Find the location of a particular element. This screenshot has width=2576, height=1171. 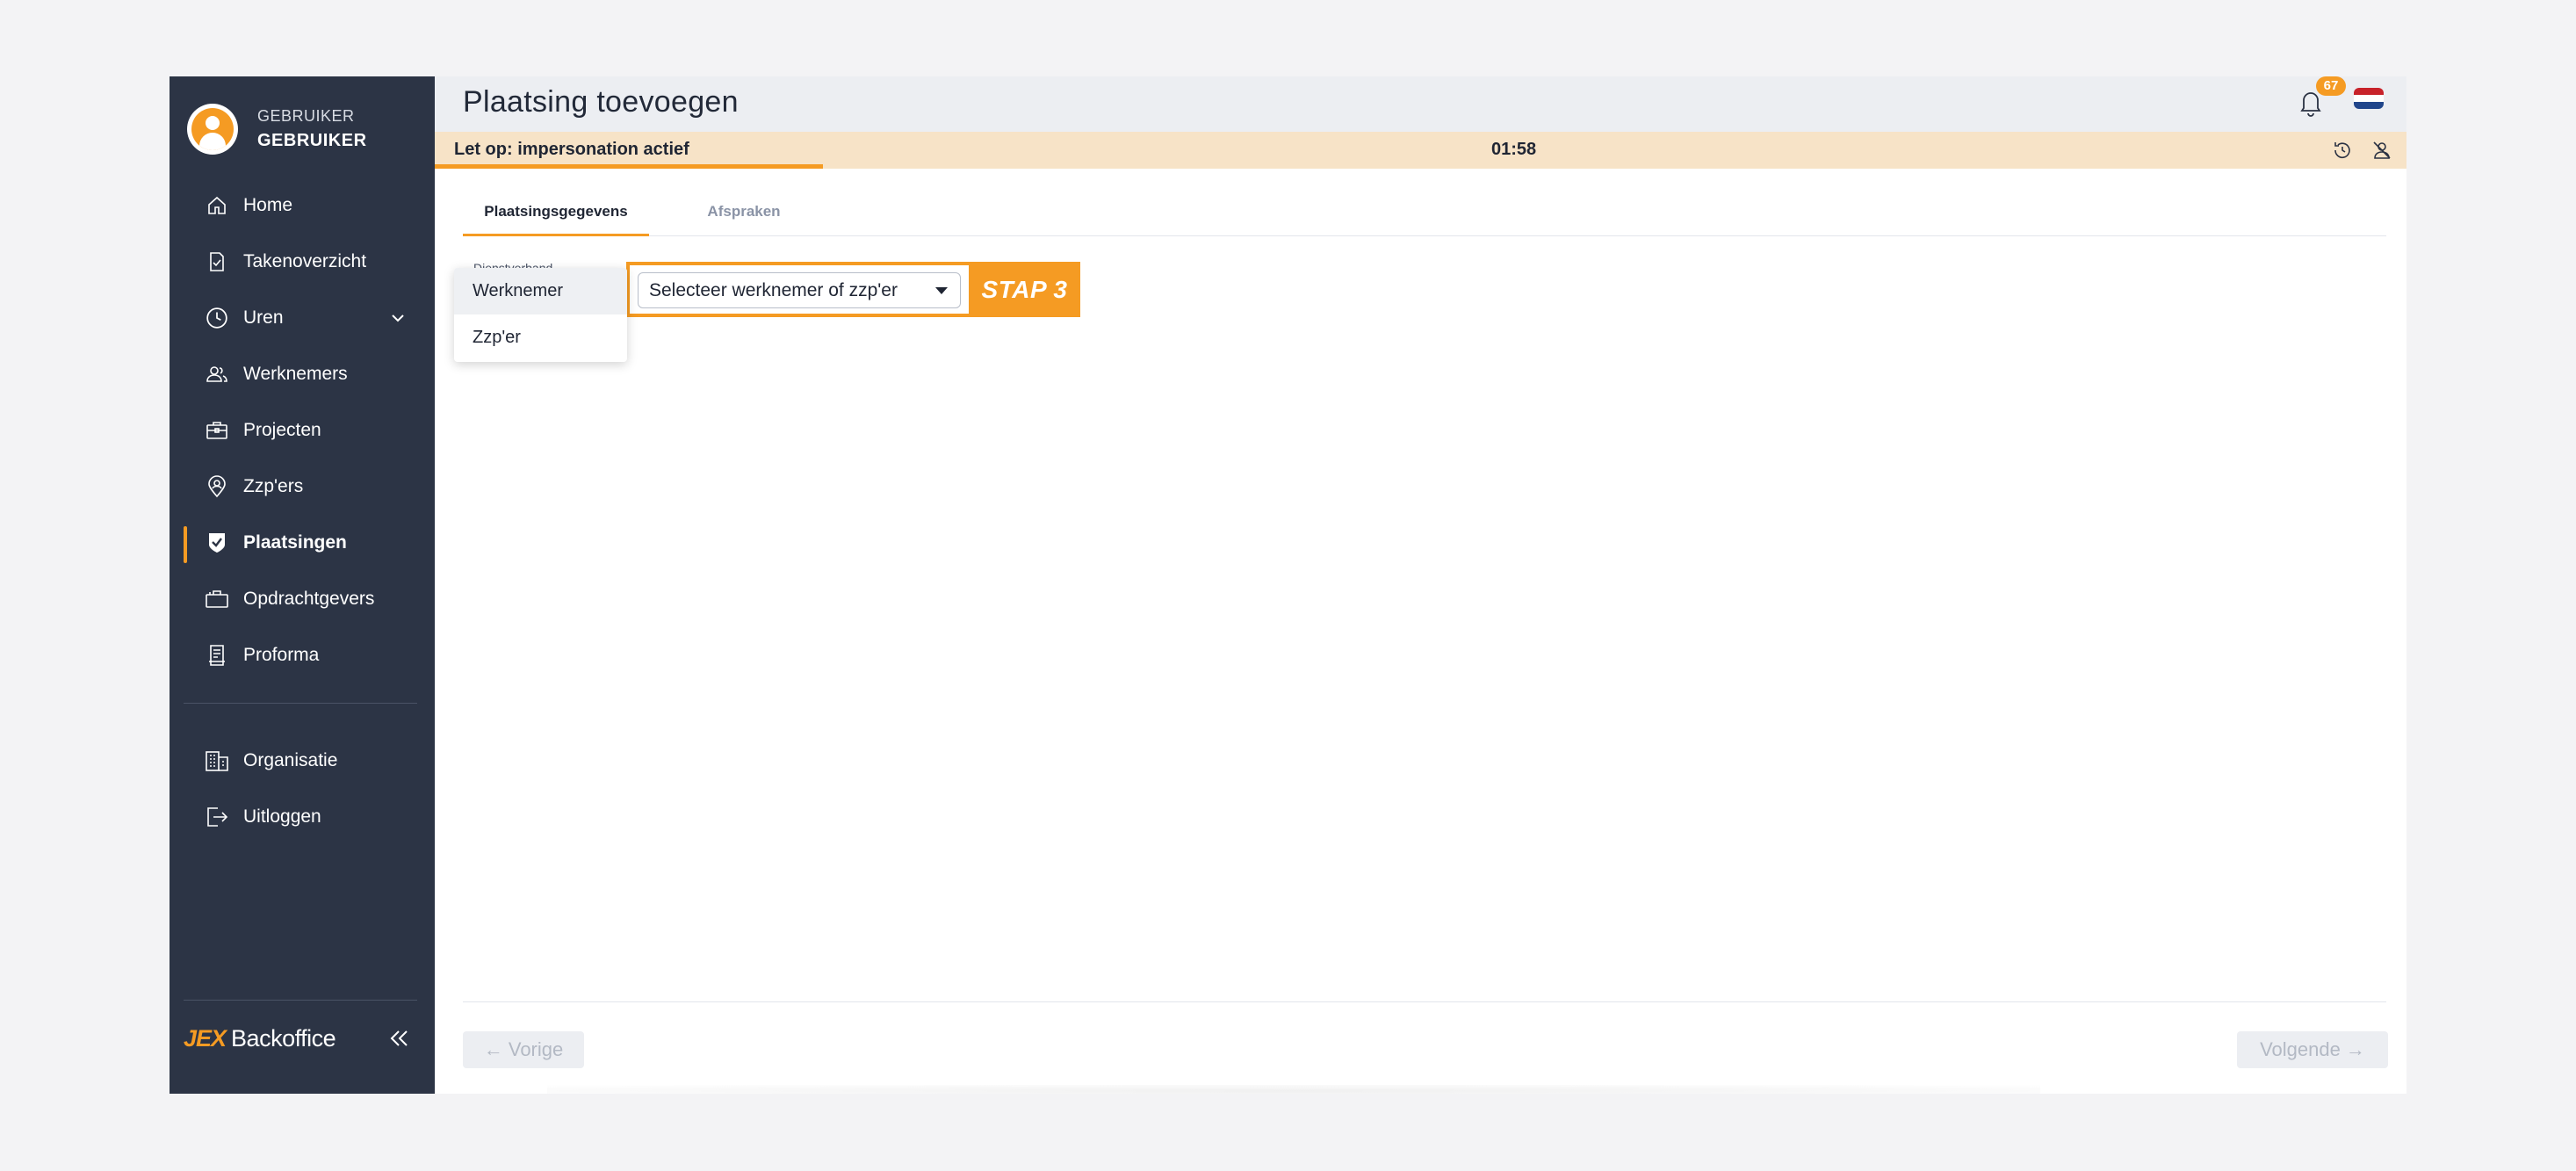

user-profile: GEBRUIKER GEBRUIKER is located at coordinates (277, 129).